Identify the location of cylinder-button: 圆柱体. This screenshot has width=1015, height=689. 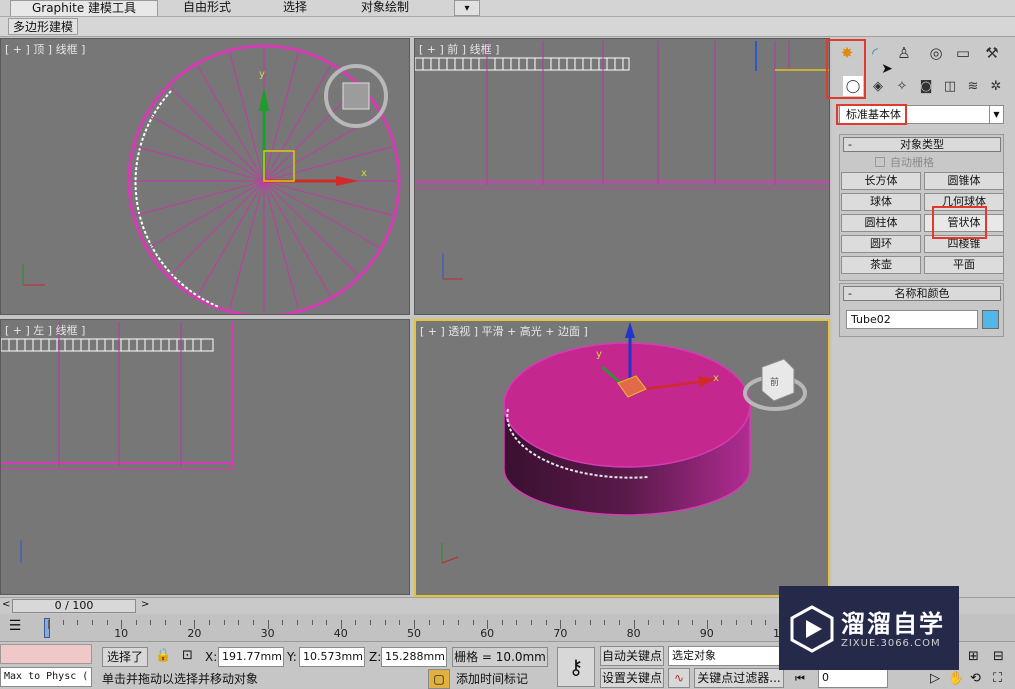
(881, 223).